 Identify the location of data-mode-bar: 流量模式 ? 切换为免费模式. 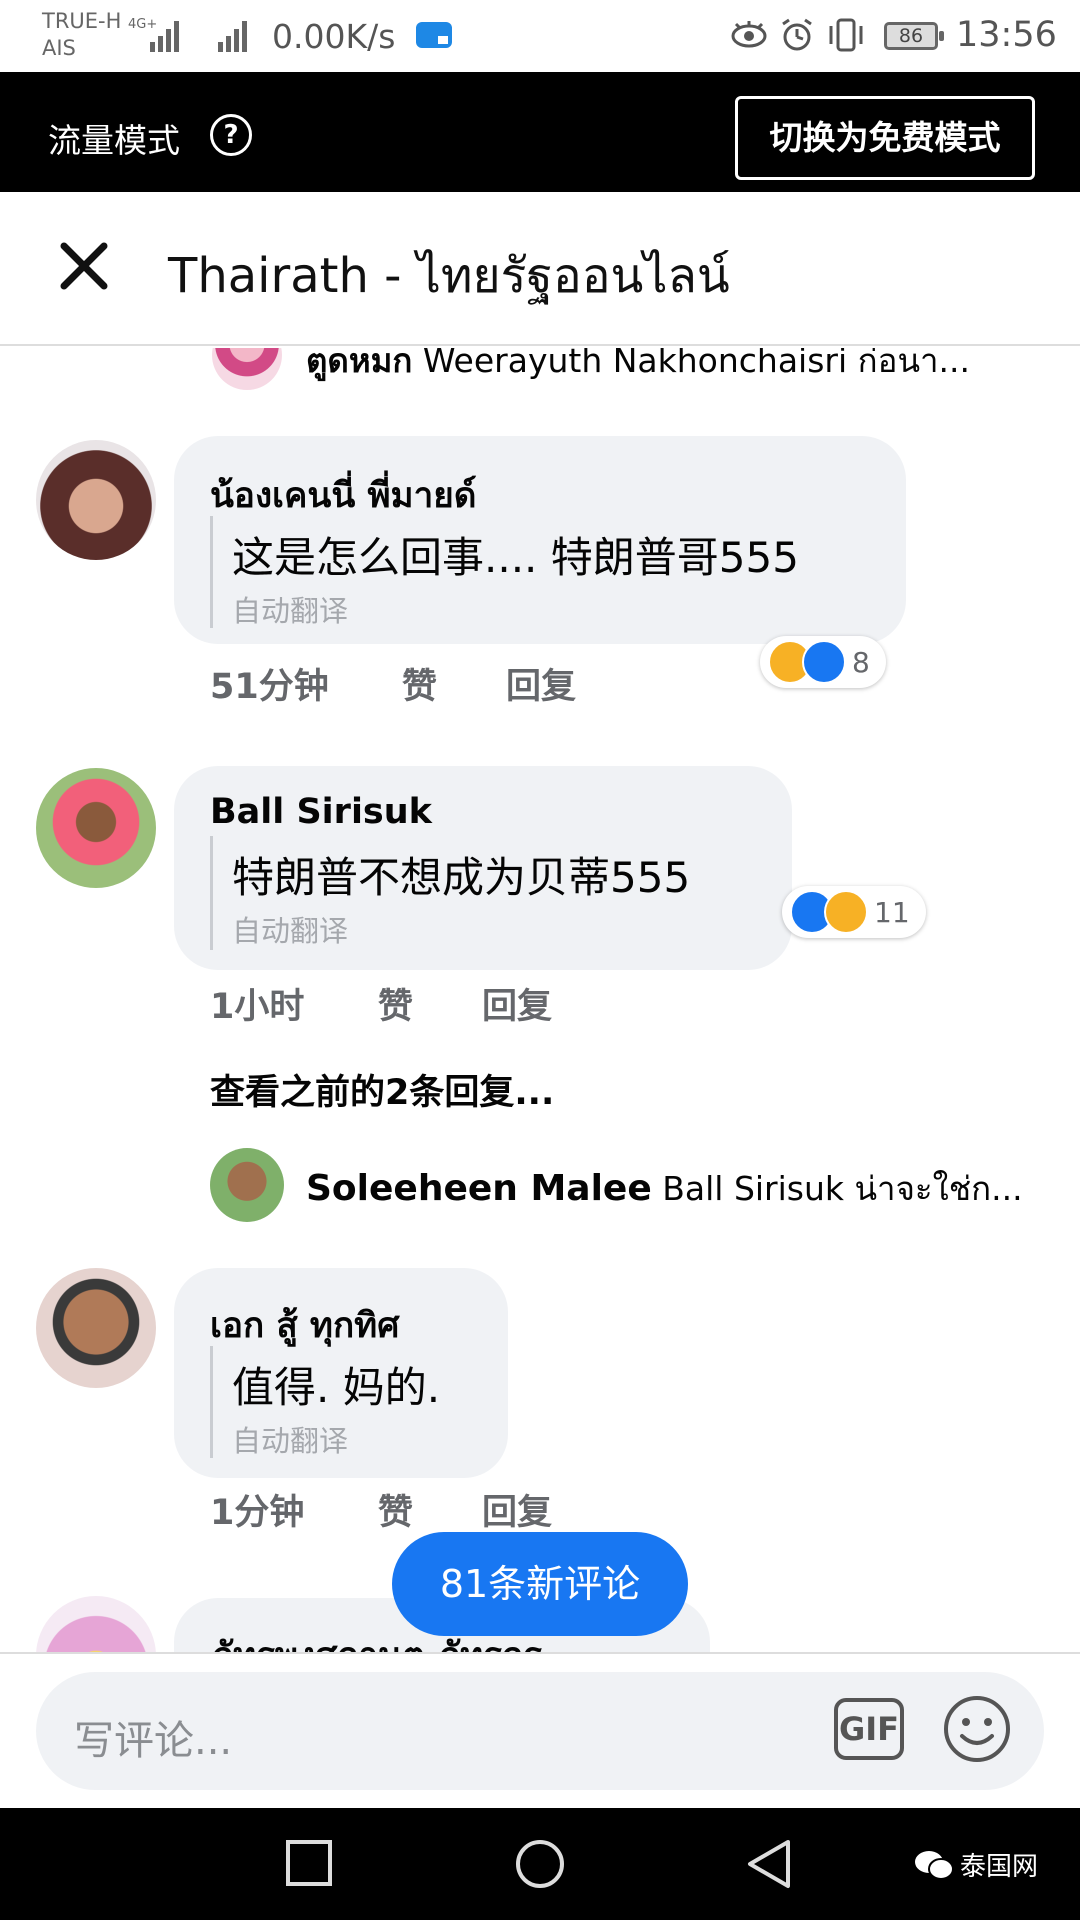
(540, 132).